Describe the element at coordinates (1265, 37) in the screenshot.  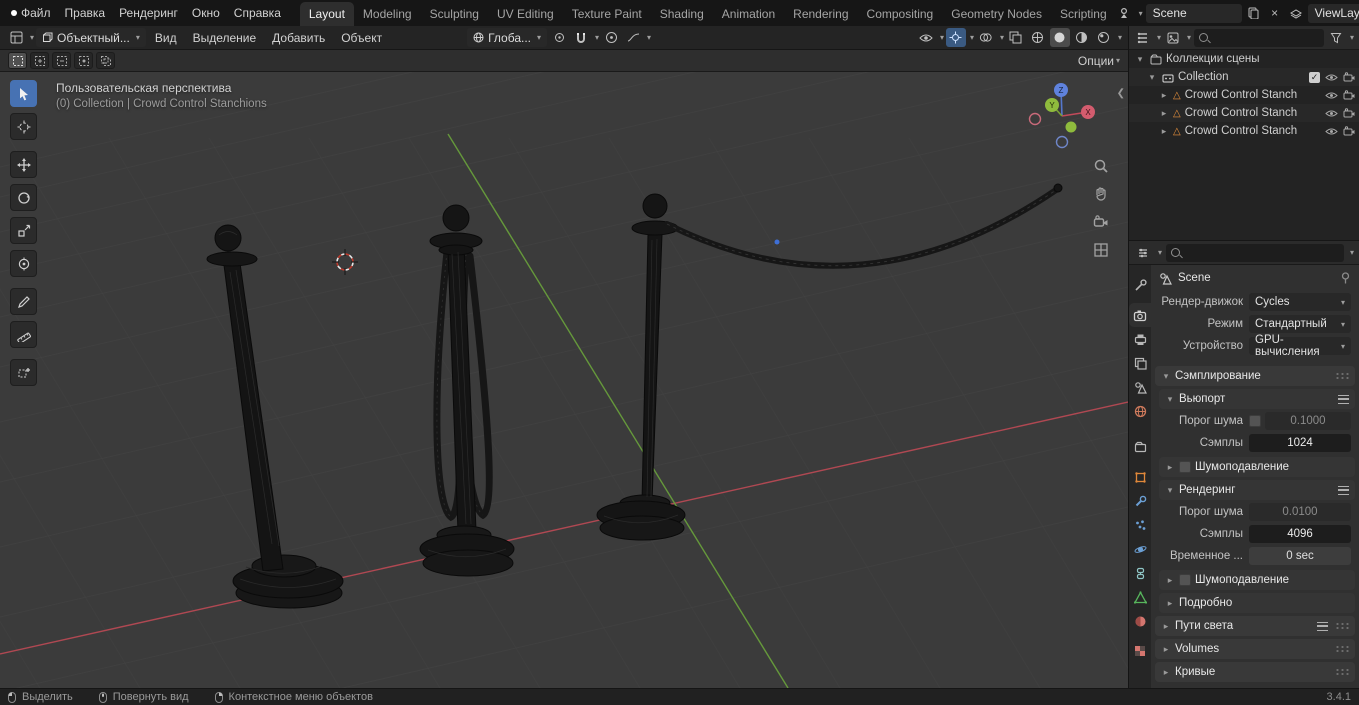
I see `outliner-search-input` at that location.